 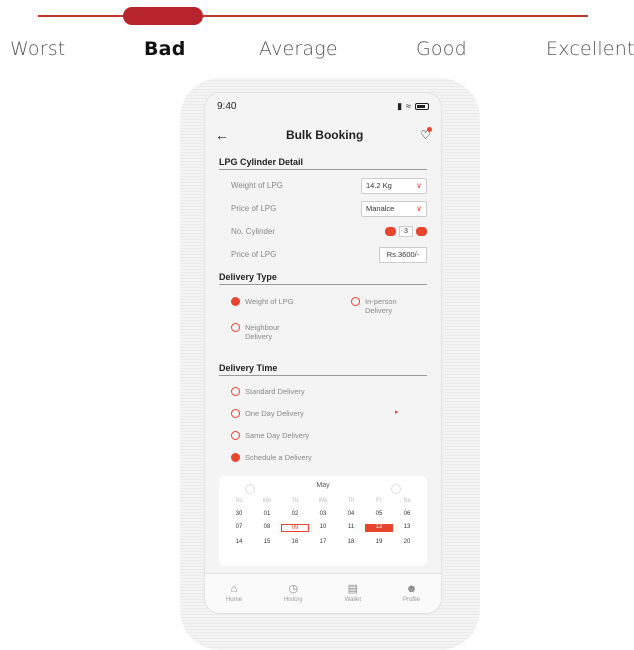 What do you see at coordinates (293, 600) in the screenshot?
I see `tab-label: History` at bounding box center [293, 600].